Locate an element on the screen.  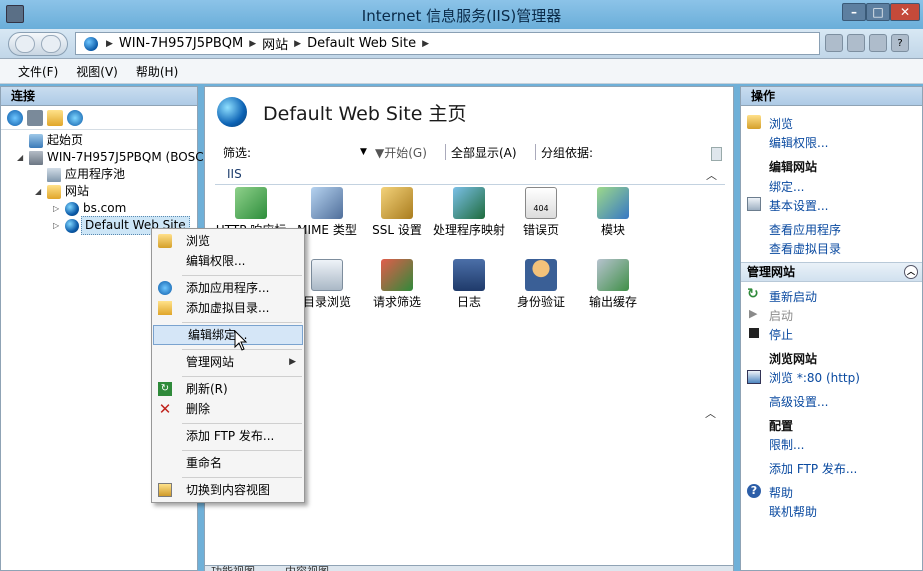
feature-ssl-settings: SSL 设置 is located at coordinates (397, 212).